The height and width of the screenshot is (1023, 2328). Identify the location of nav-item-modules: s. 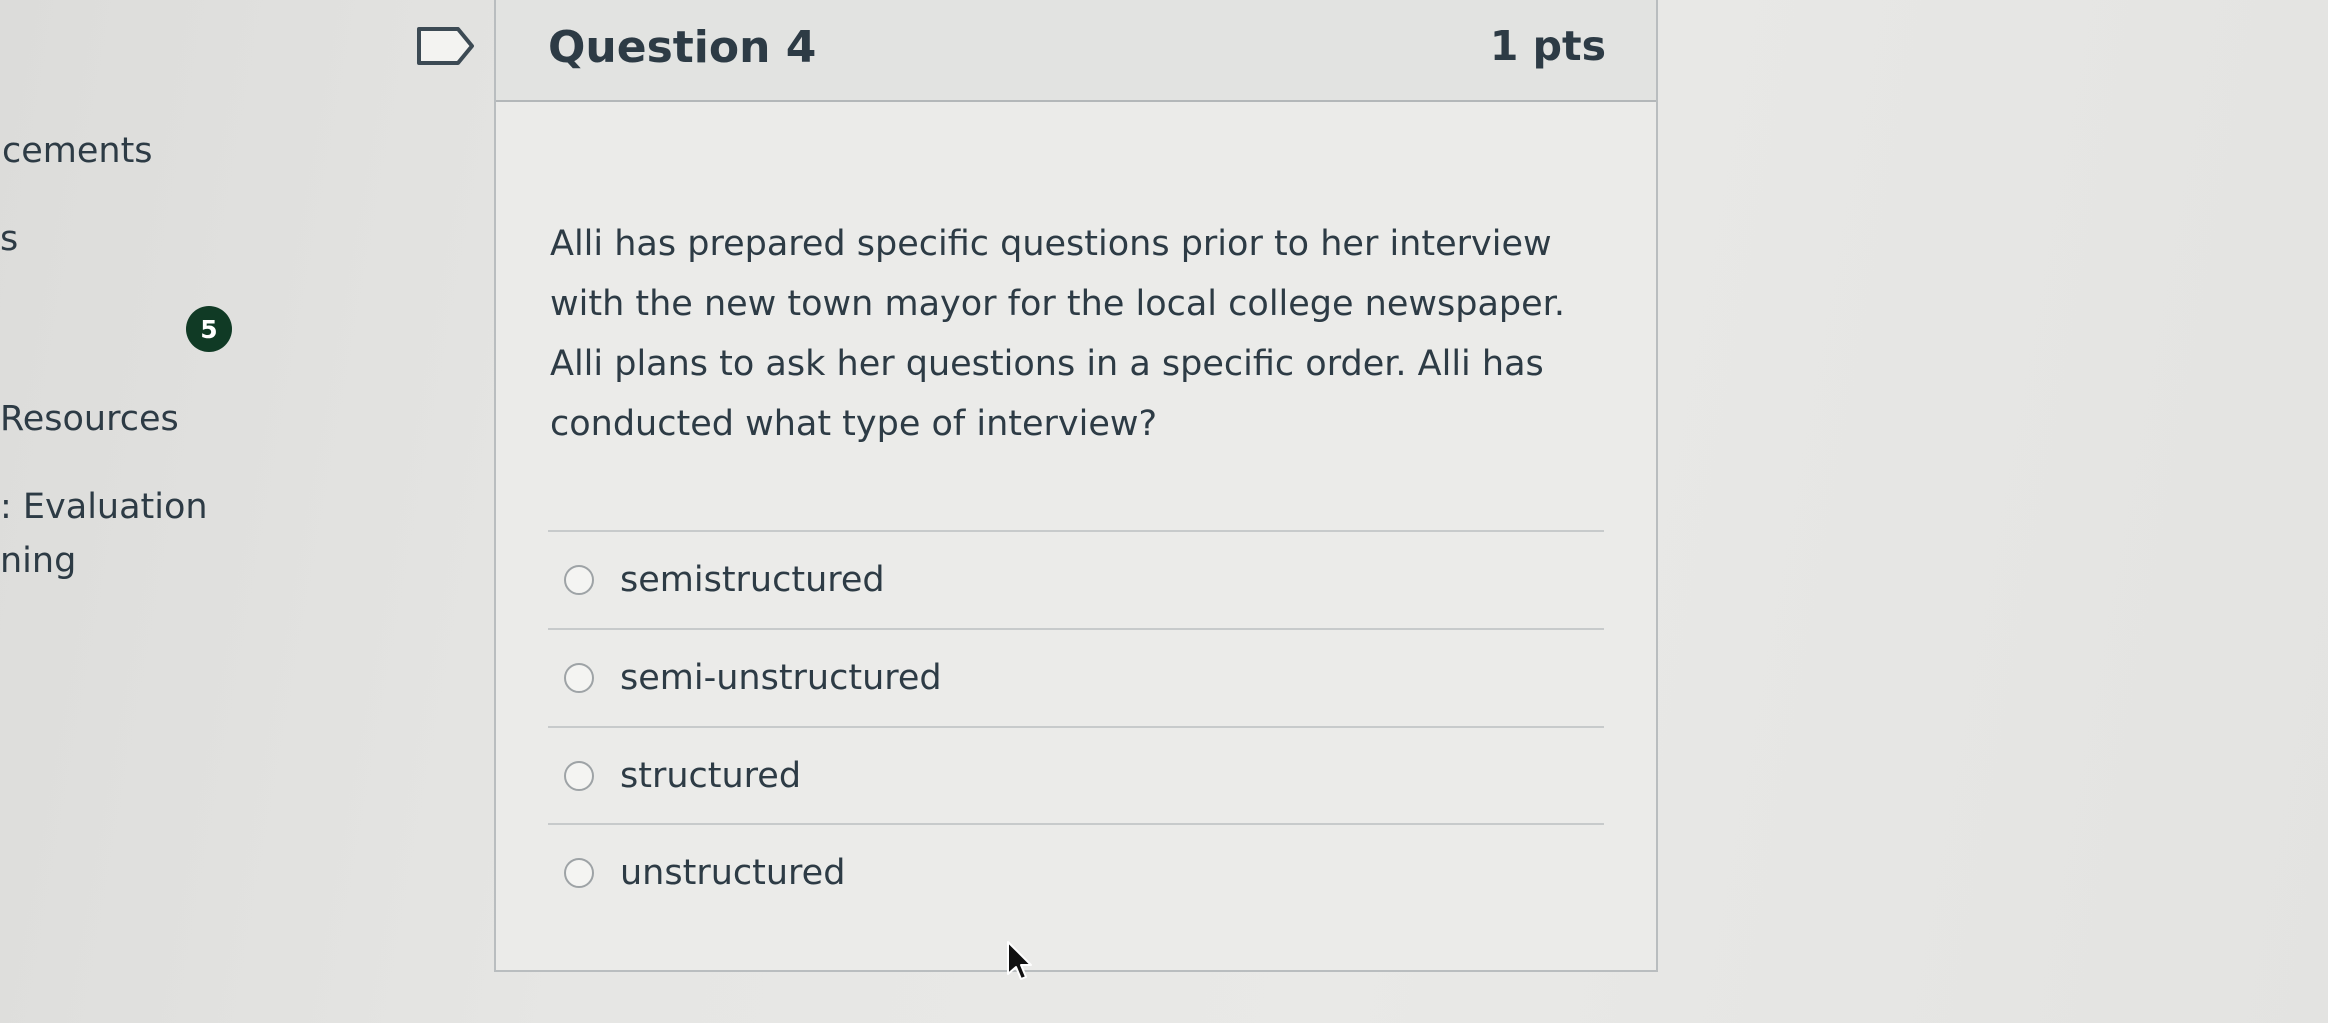
(9, 239).